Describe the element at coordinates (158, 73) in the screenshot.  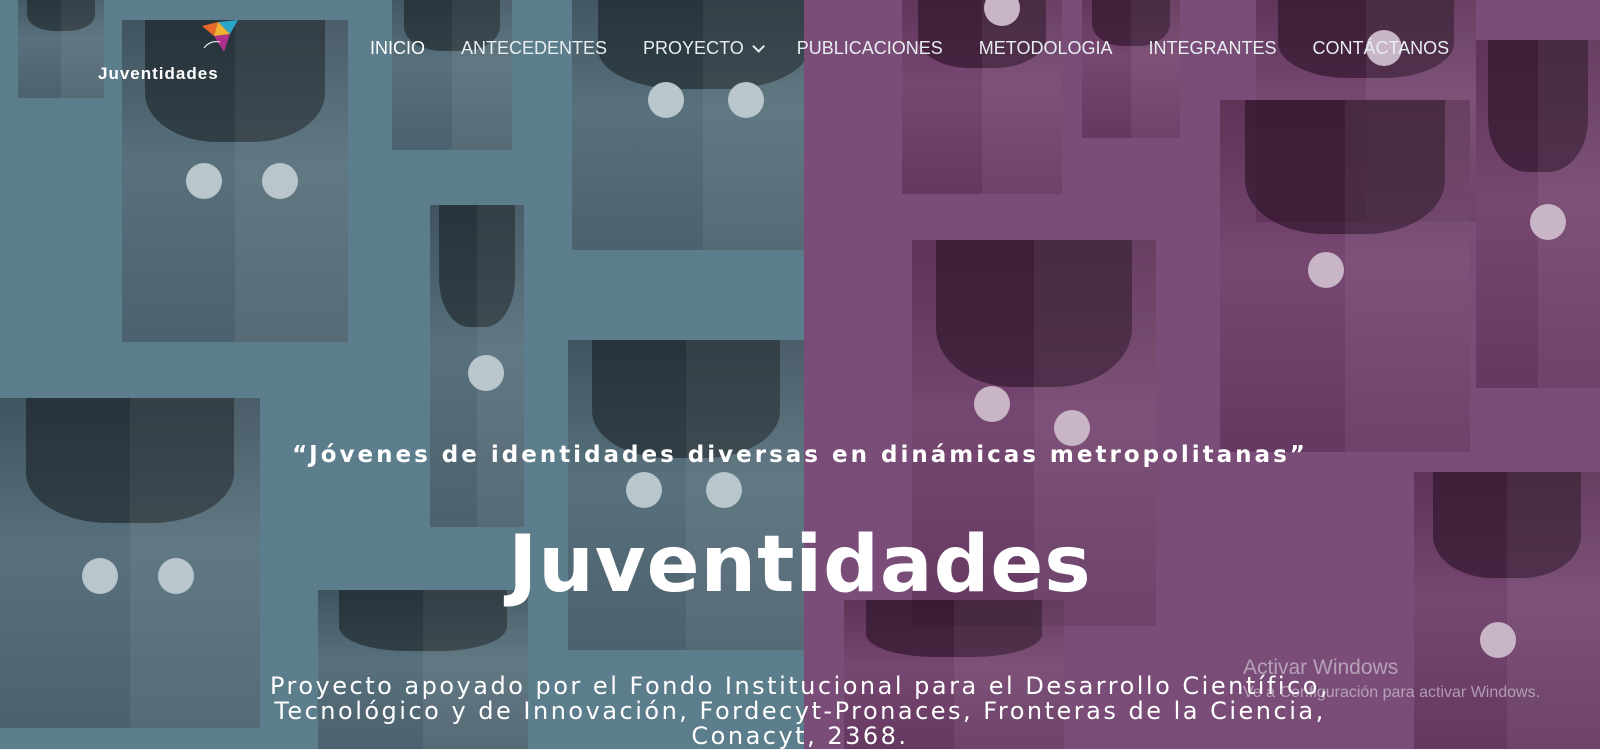
I see `logo-text: Juventidades` at that location.